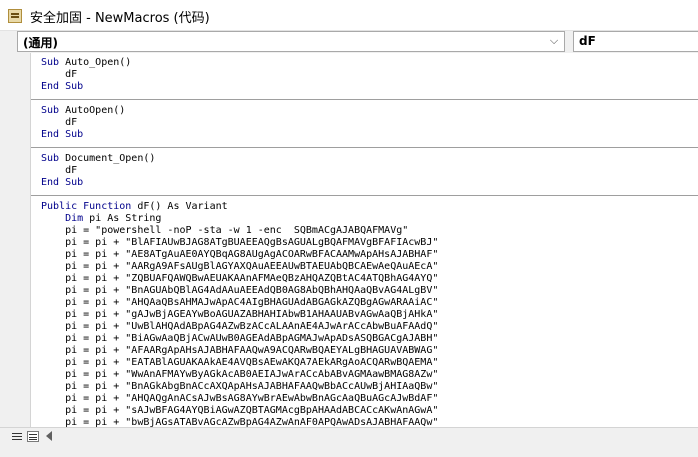 The width and height of the screenshot is (698, 457). What do you see at coordinates (179, 206) in the screenshot?
I see `code-text: dF() As Variant` at bounding box center [179, 206].